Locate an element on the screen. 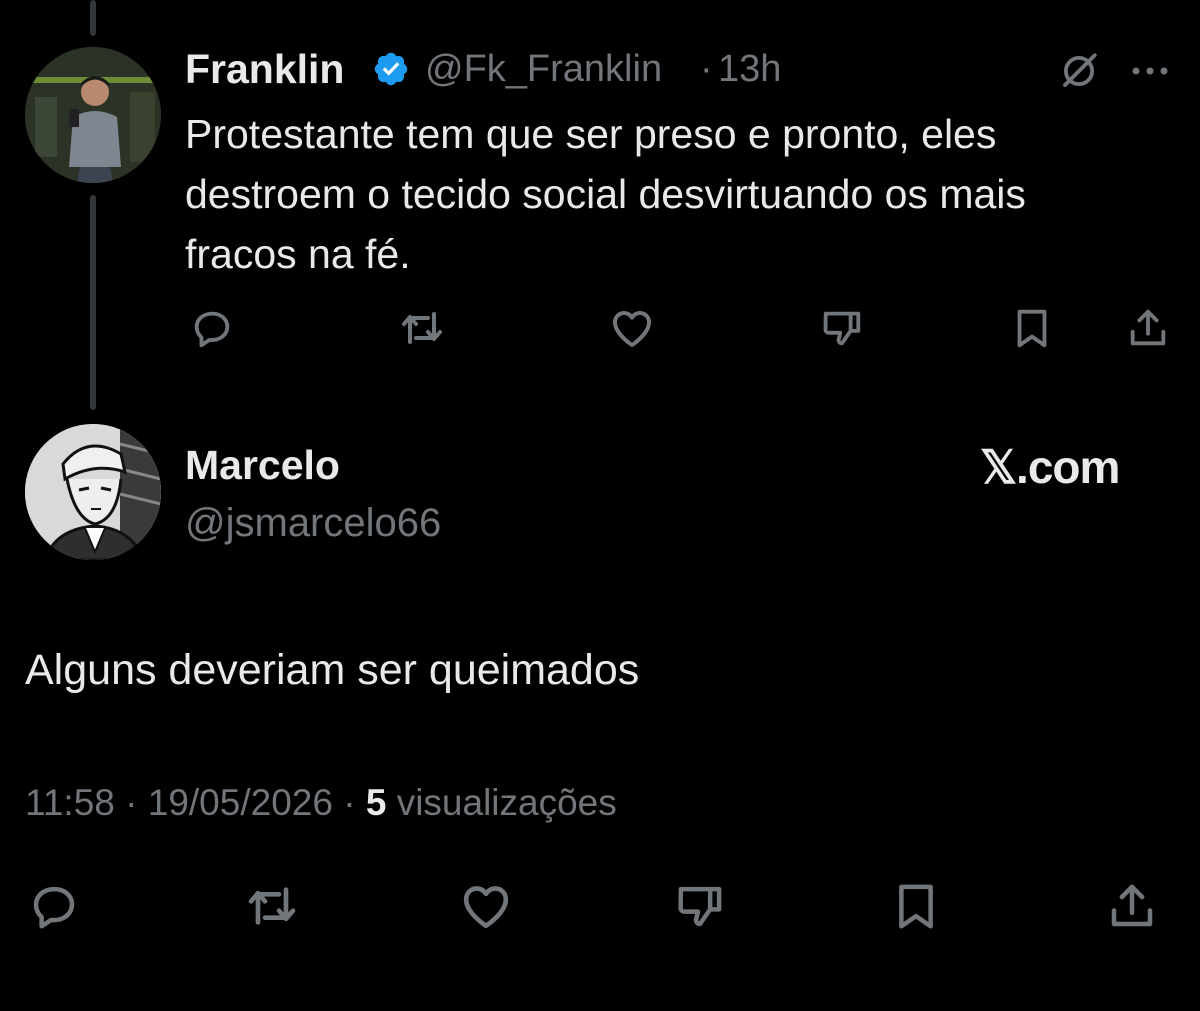 The height and width of the screenshot is (1011, 1200). reply-author-handle: @jsmarcelo66 is located at coordinates (313, 523).